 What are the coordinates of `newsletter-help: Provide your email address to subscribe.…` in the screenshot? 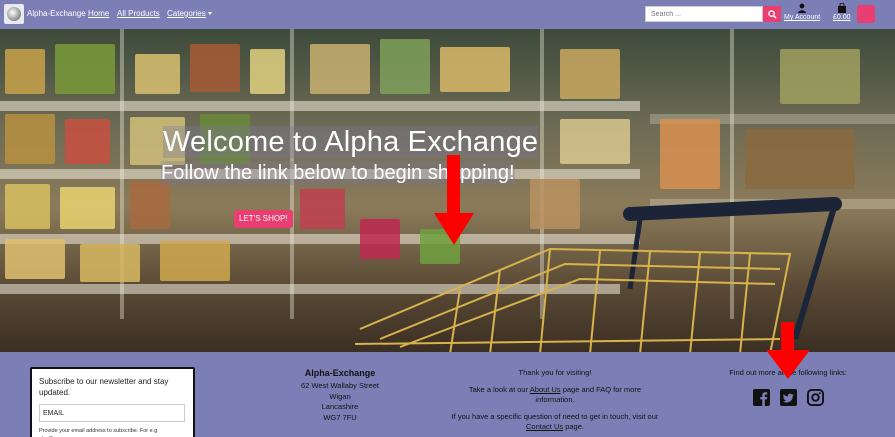 It's located at (98, 432).